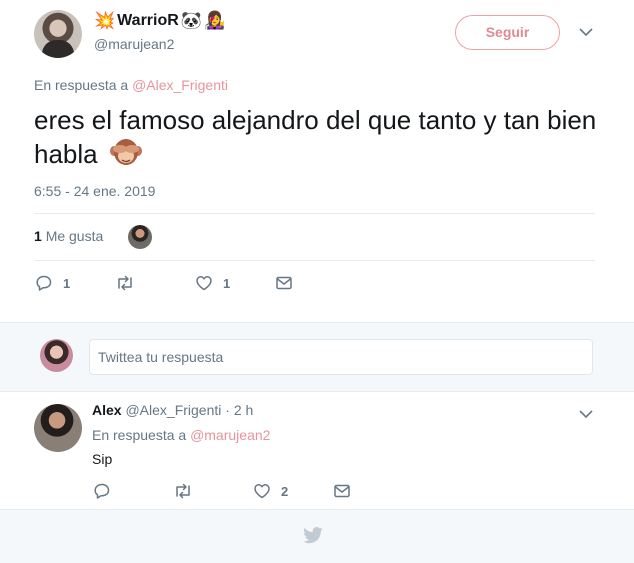 This screenshot has height=563, width=634. What do you see at coordinates (102, 459) in the screenshot?
I see `reply-tweet-text: Sip` at bounding box center [102, 459].